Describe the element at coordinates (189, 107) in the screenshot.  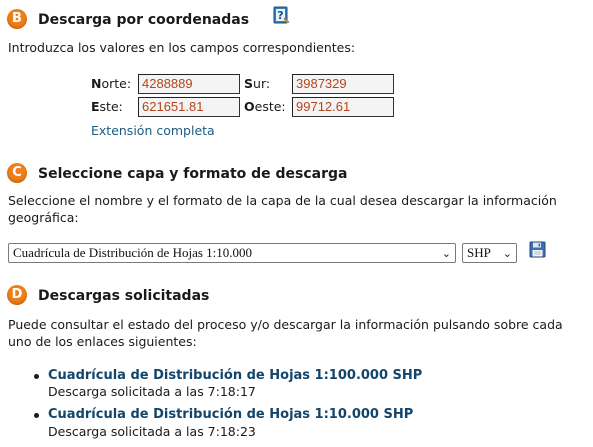
I see `este-input: 621651.81` at that location.